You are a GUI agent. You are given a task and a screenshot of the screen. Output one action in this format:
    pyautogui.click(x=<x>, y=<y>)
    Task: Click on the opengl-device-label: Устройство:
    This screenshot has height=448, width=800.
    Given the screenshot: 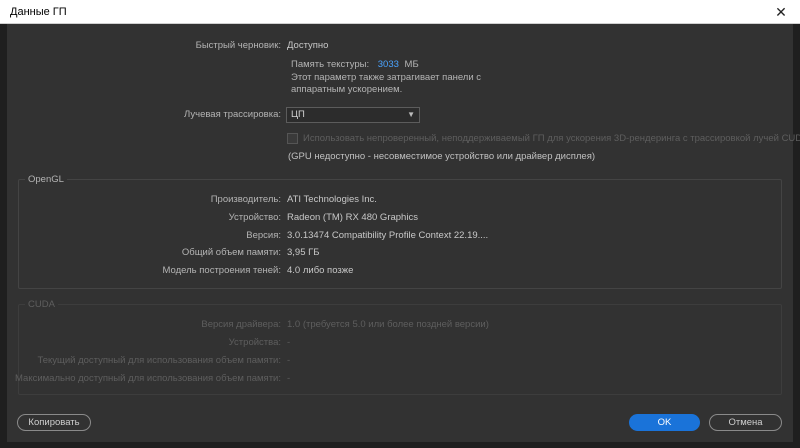 What is the action you would take?
    pyautogui.click(x=254, y=217)
    